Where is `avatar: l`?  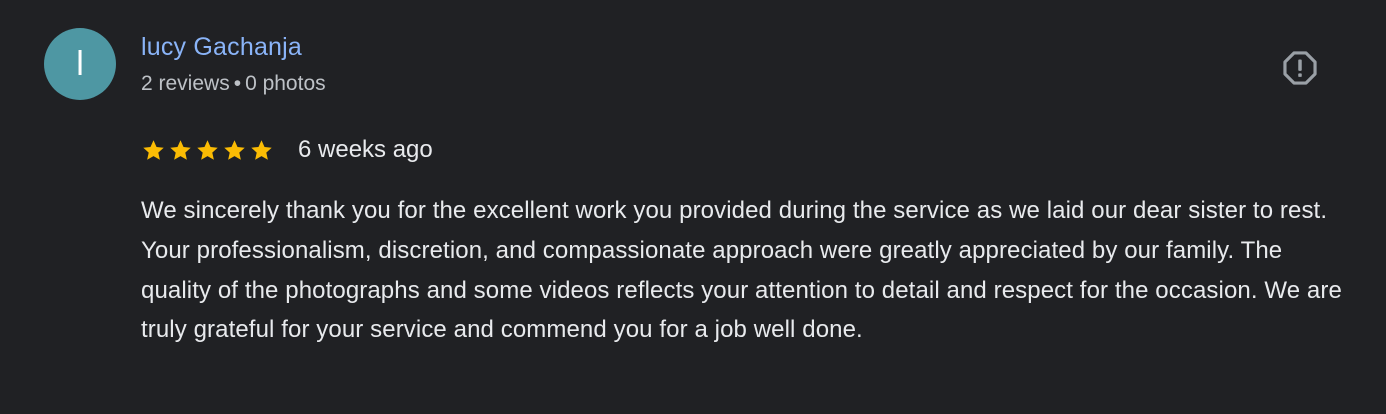 avatar: l is located at coordinates (80, 64).